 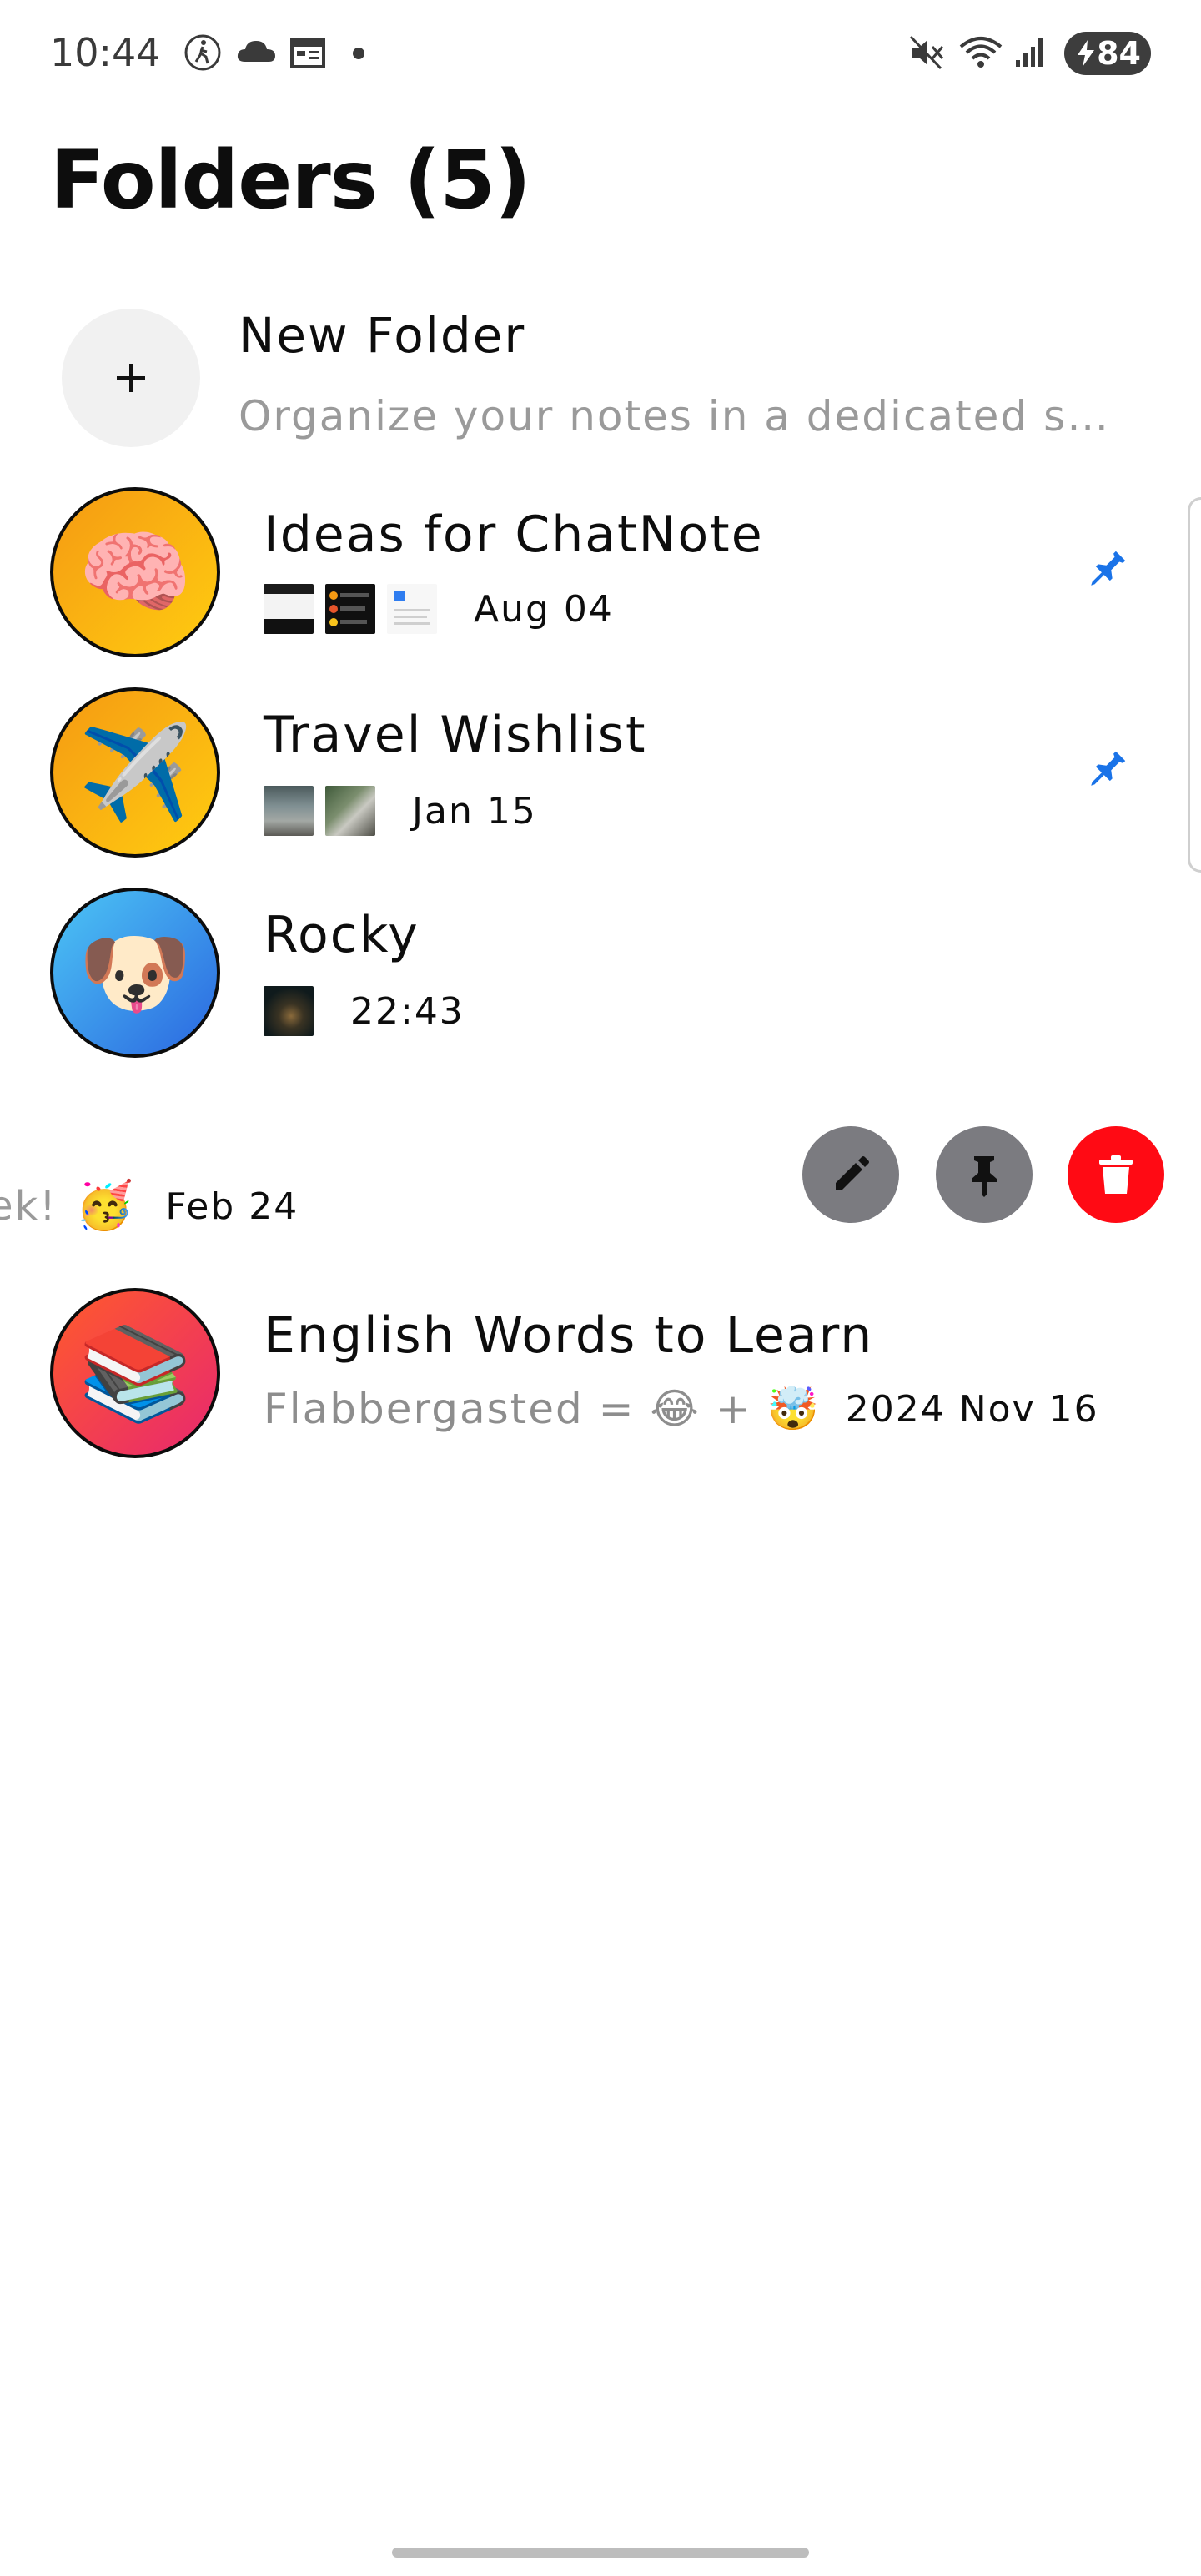 I want to click on charging-bolt-icon, so click(x=1086, y=53).